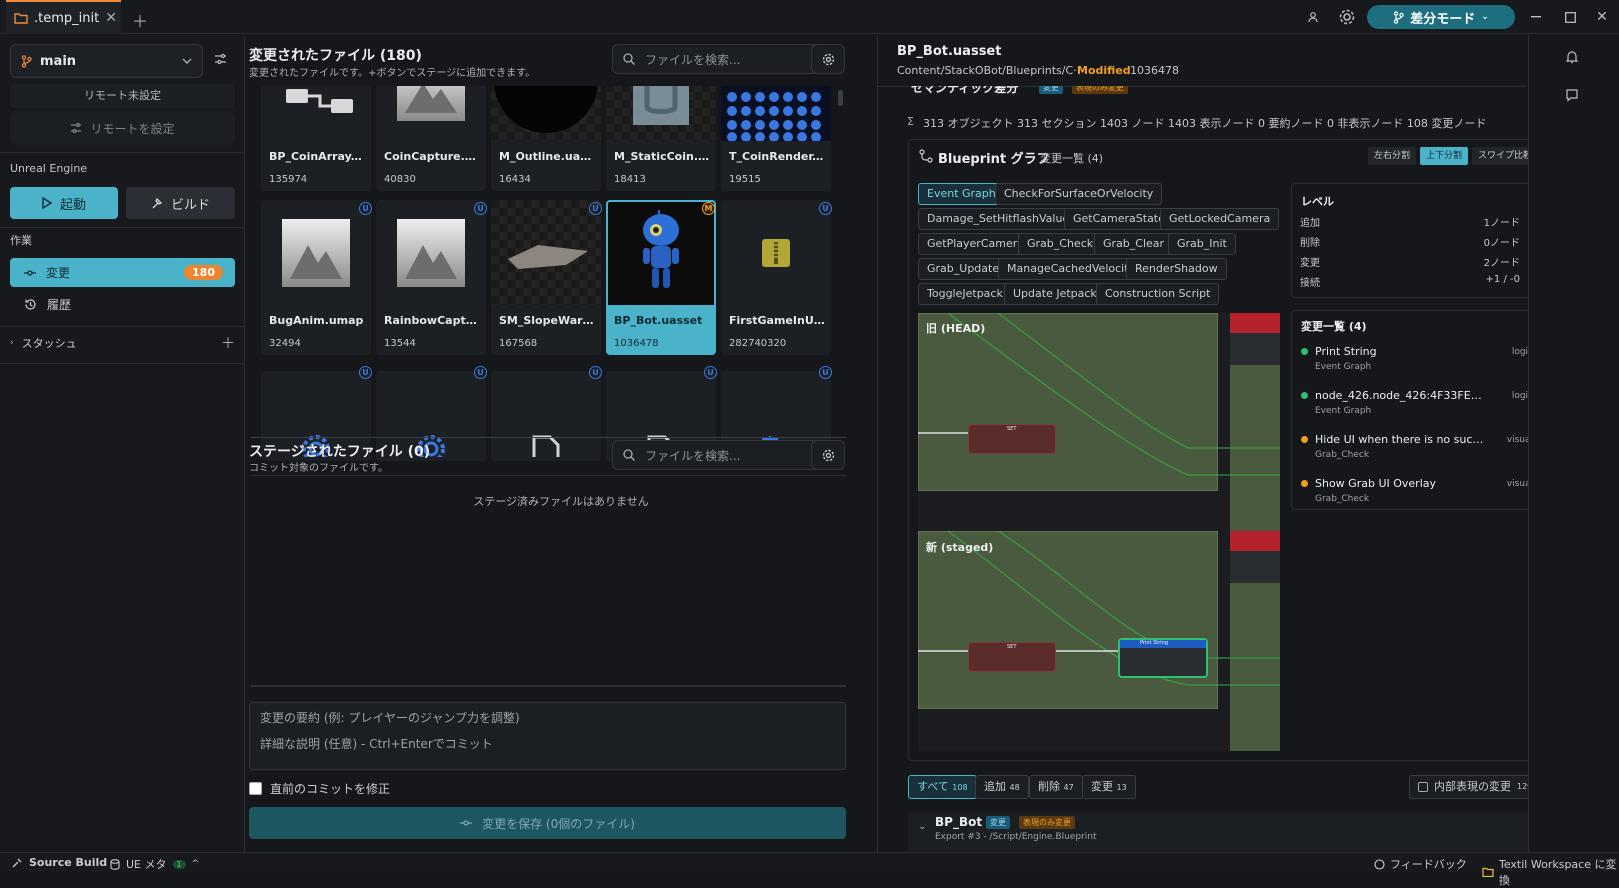  I want to click on file-card: BP_CoinArray.ua··· 135974, so click(316, 138).